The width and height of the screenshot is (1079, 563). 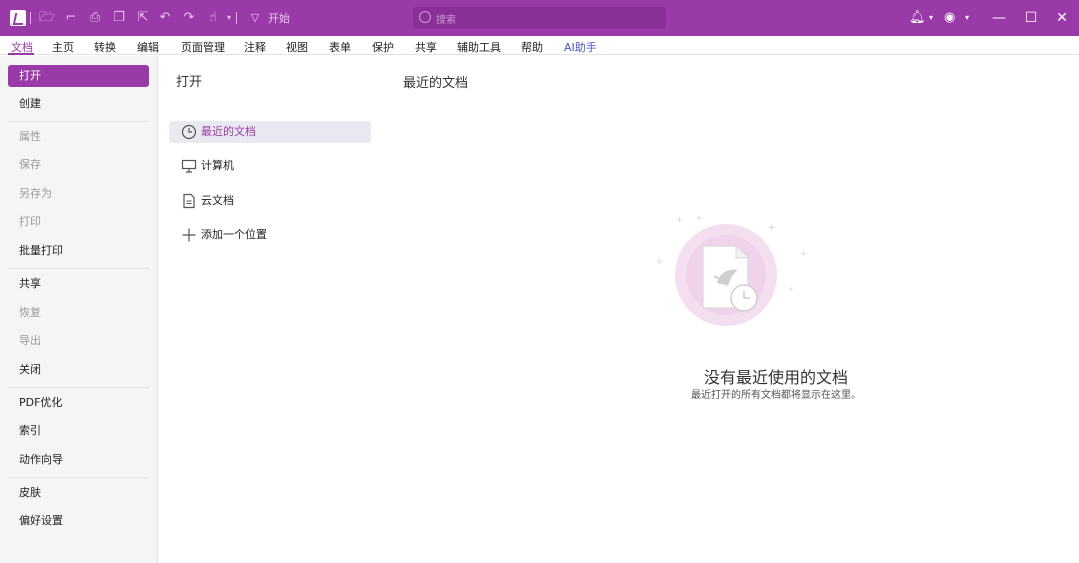 I want to click on start-funnel-icon: ▽, so click(x=255, y=18).